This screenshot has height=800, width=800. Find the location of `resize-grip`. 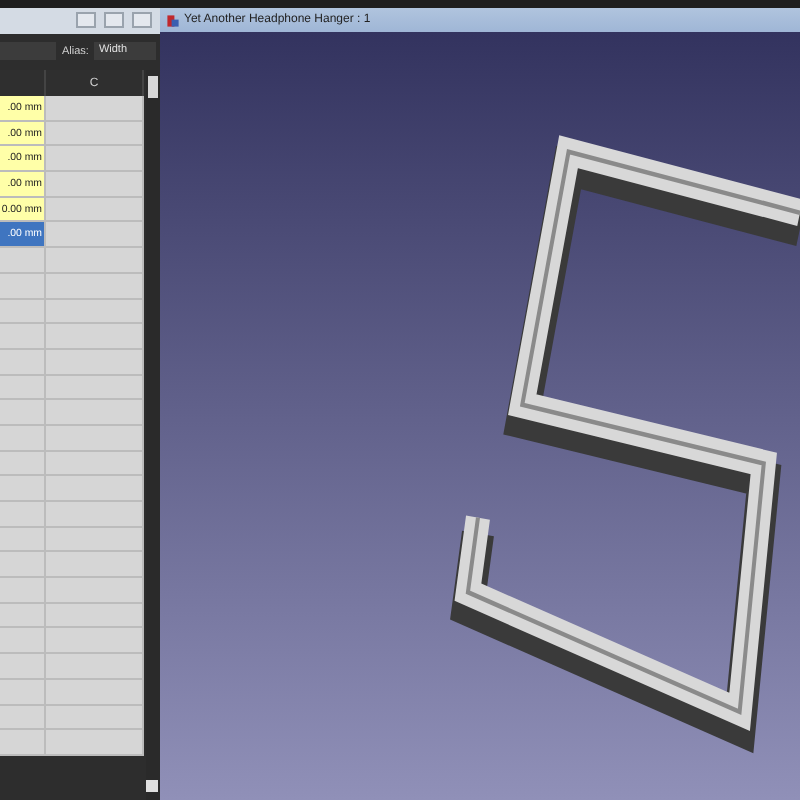

resize-grip is located at coordinates (152, 786).